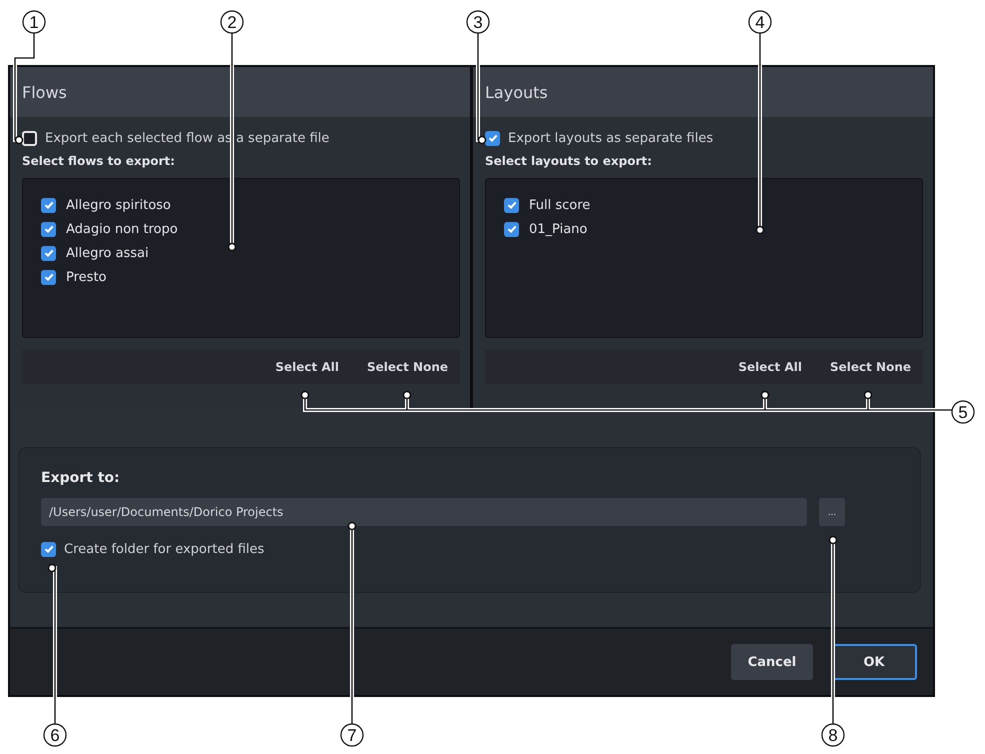 Image resolution: width=985 pixels, height=754 pixels. Describe the element at coordinates (55, 735) in the screenshot. I see `callout-number: 6` at that location.